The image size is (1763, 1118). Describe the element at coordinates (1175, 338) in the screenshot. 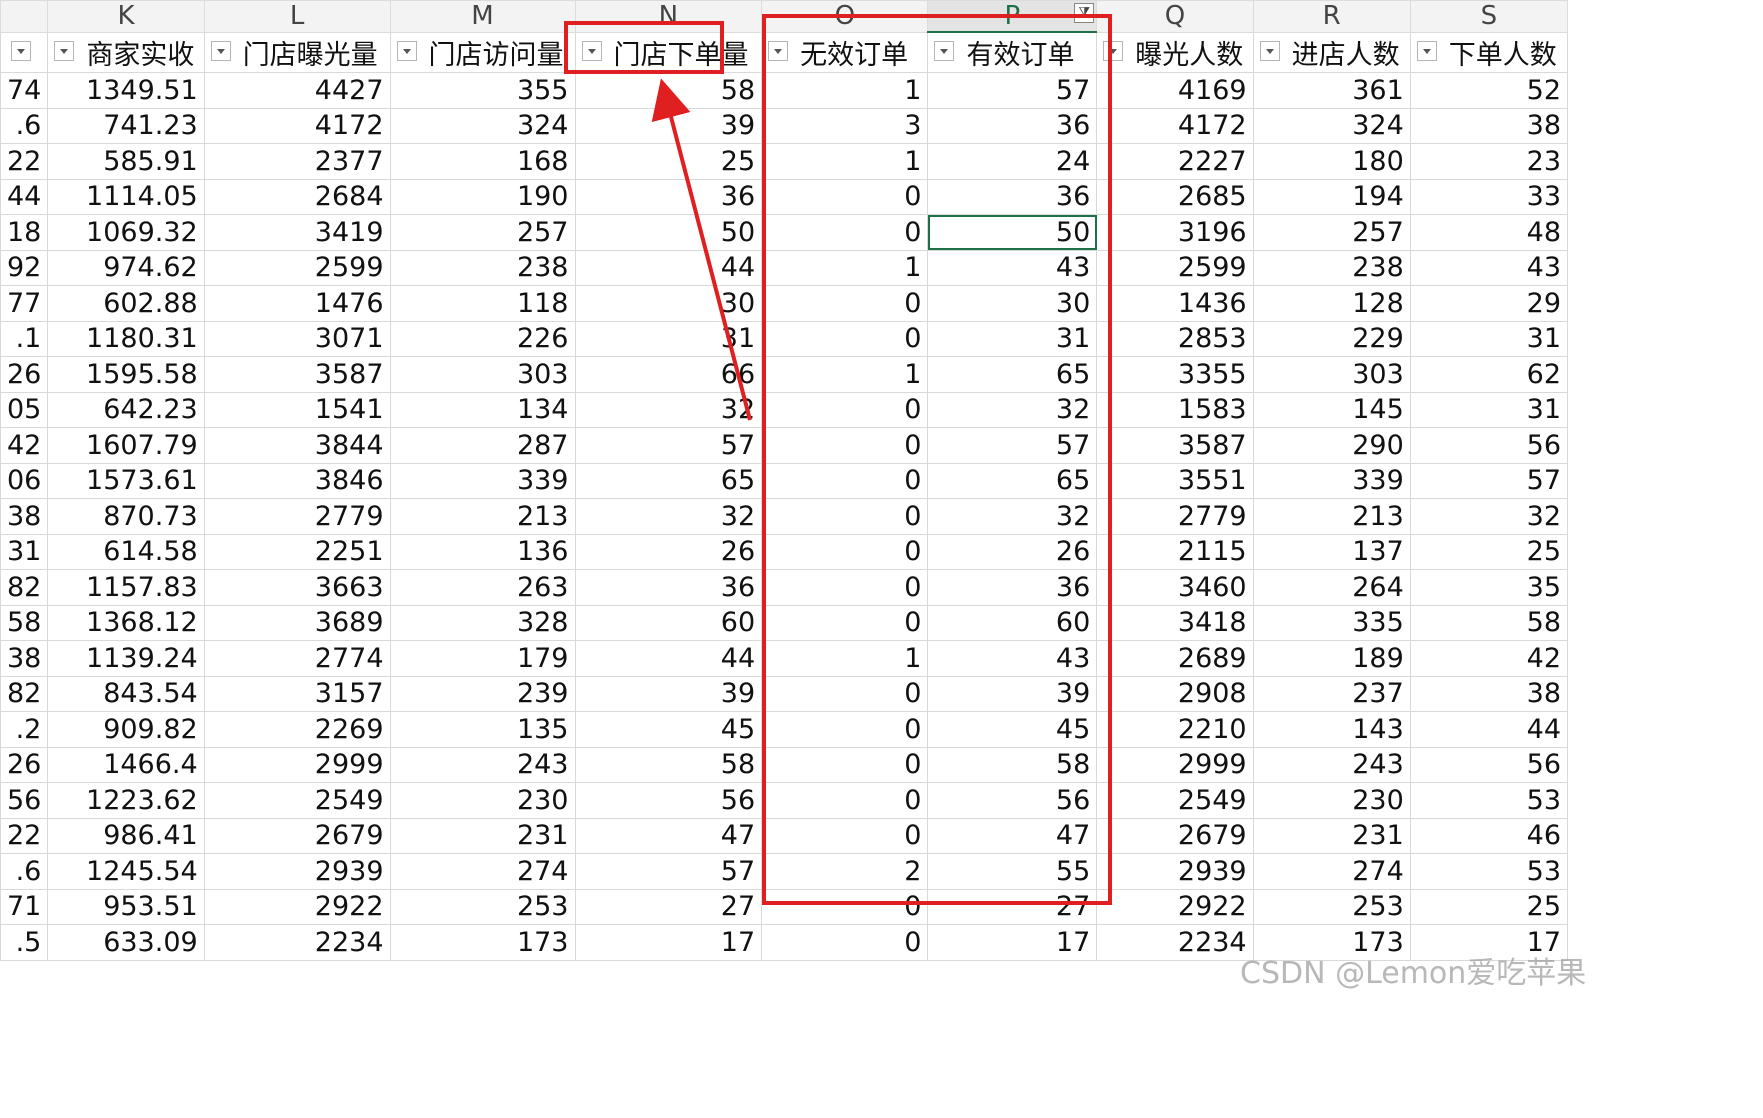

I see `table-cell: 2853` at that location.